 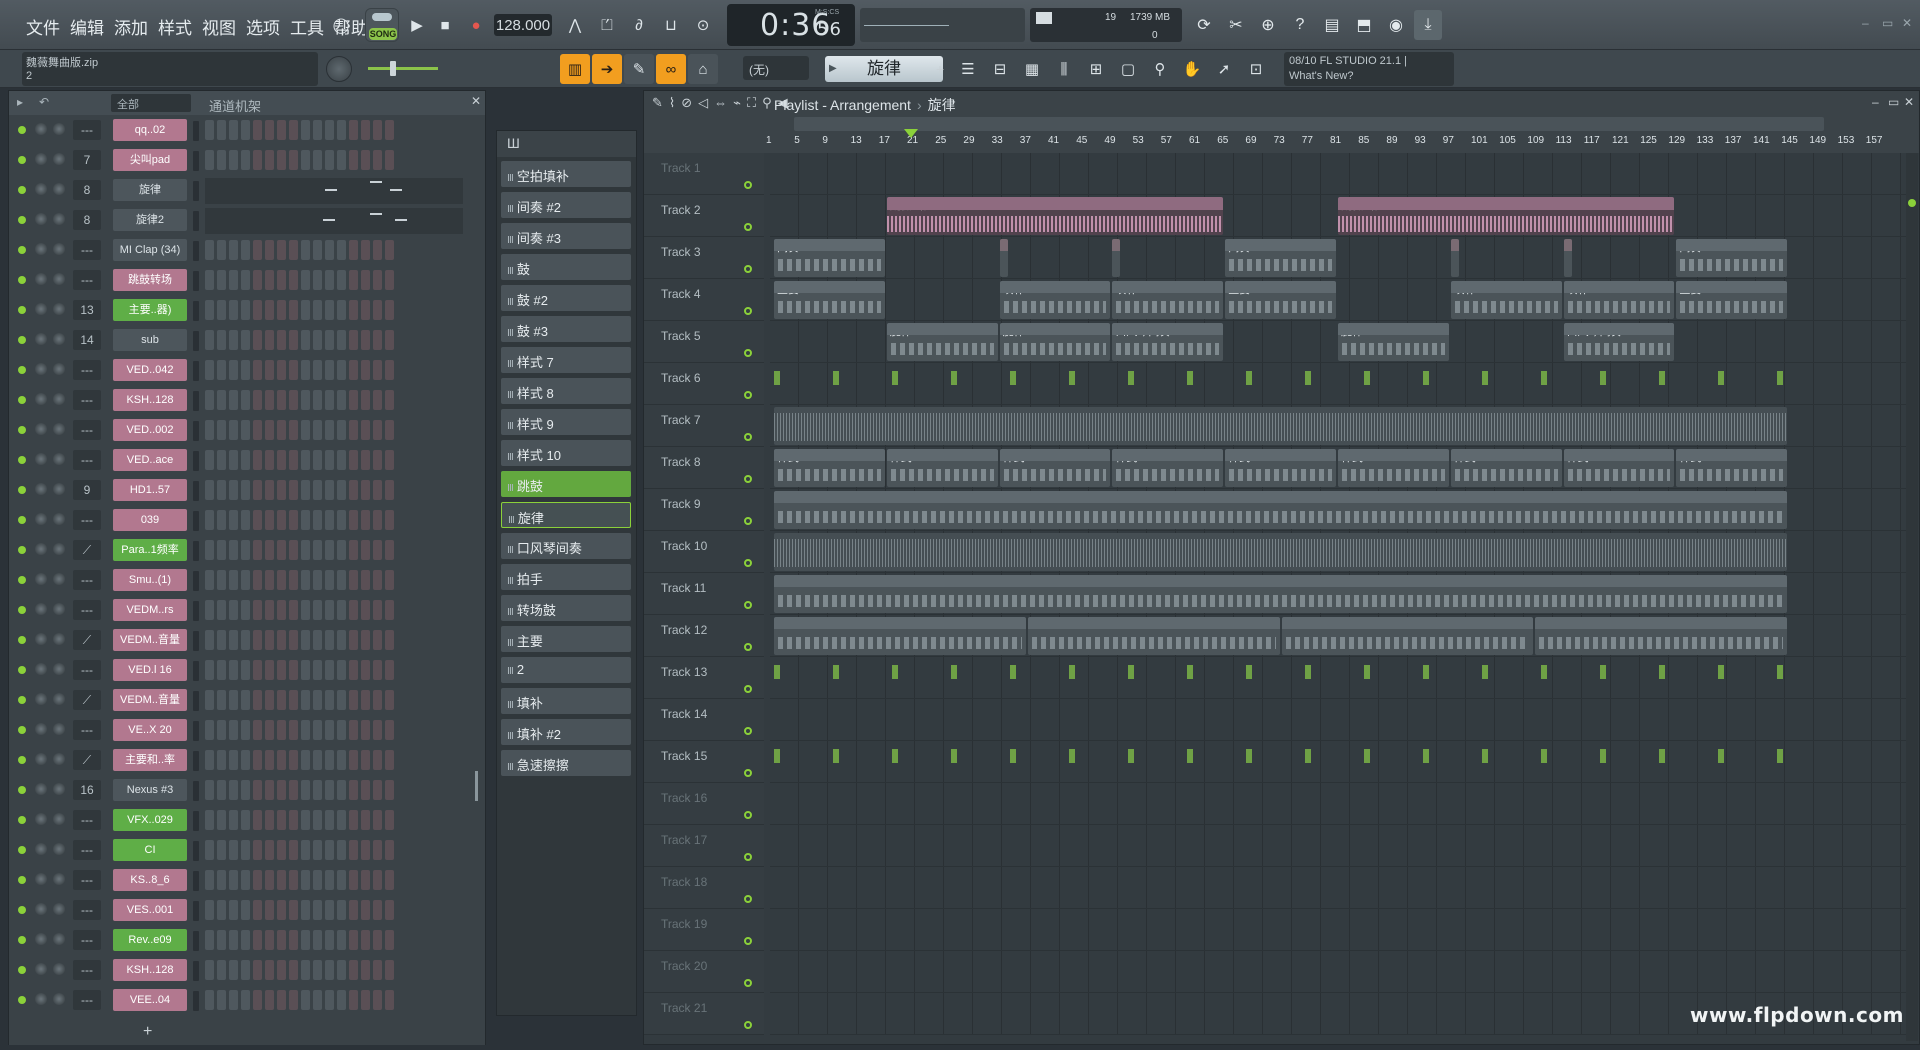 I want to click on mixer-route: 7, so click(x=87, y=160).